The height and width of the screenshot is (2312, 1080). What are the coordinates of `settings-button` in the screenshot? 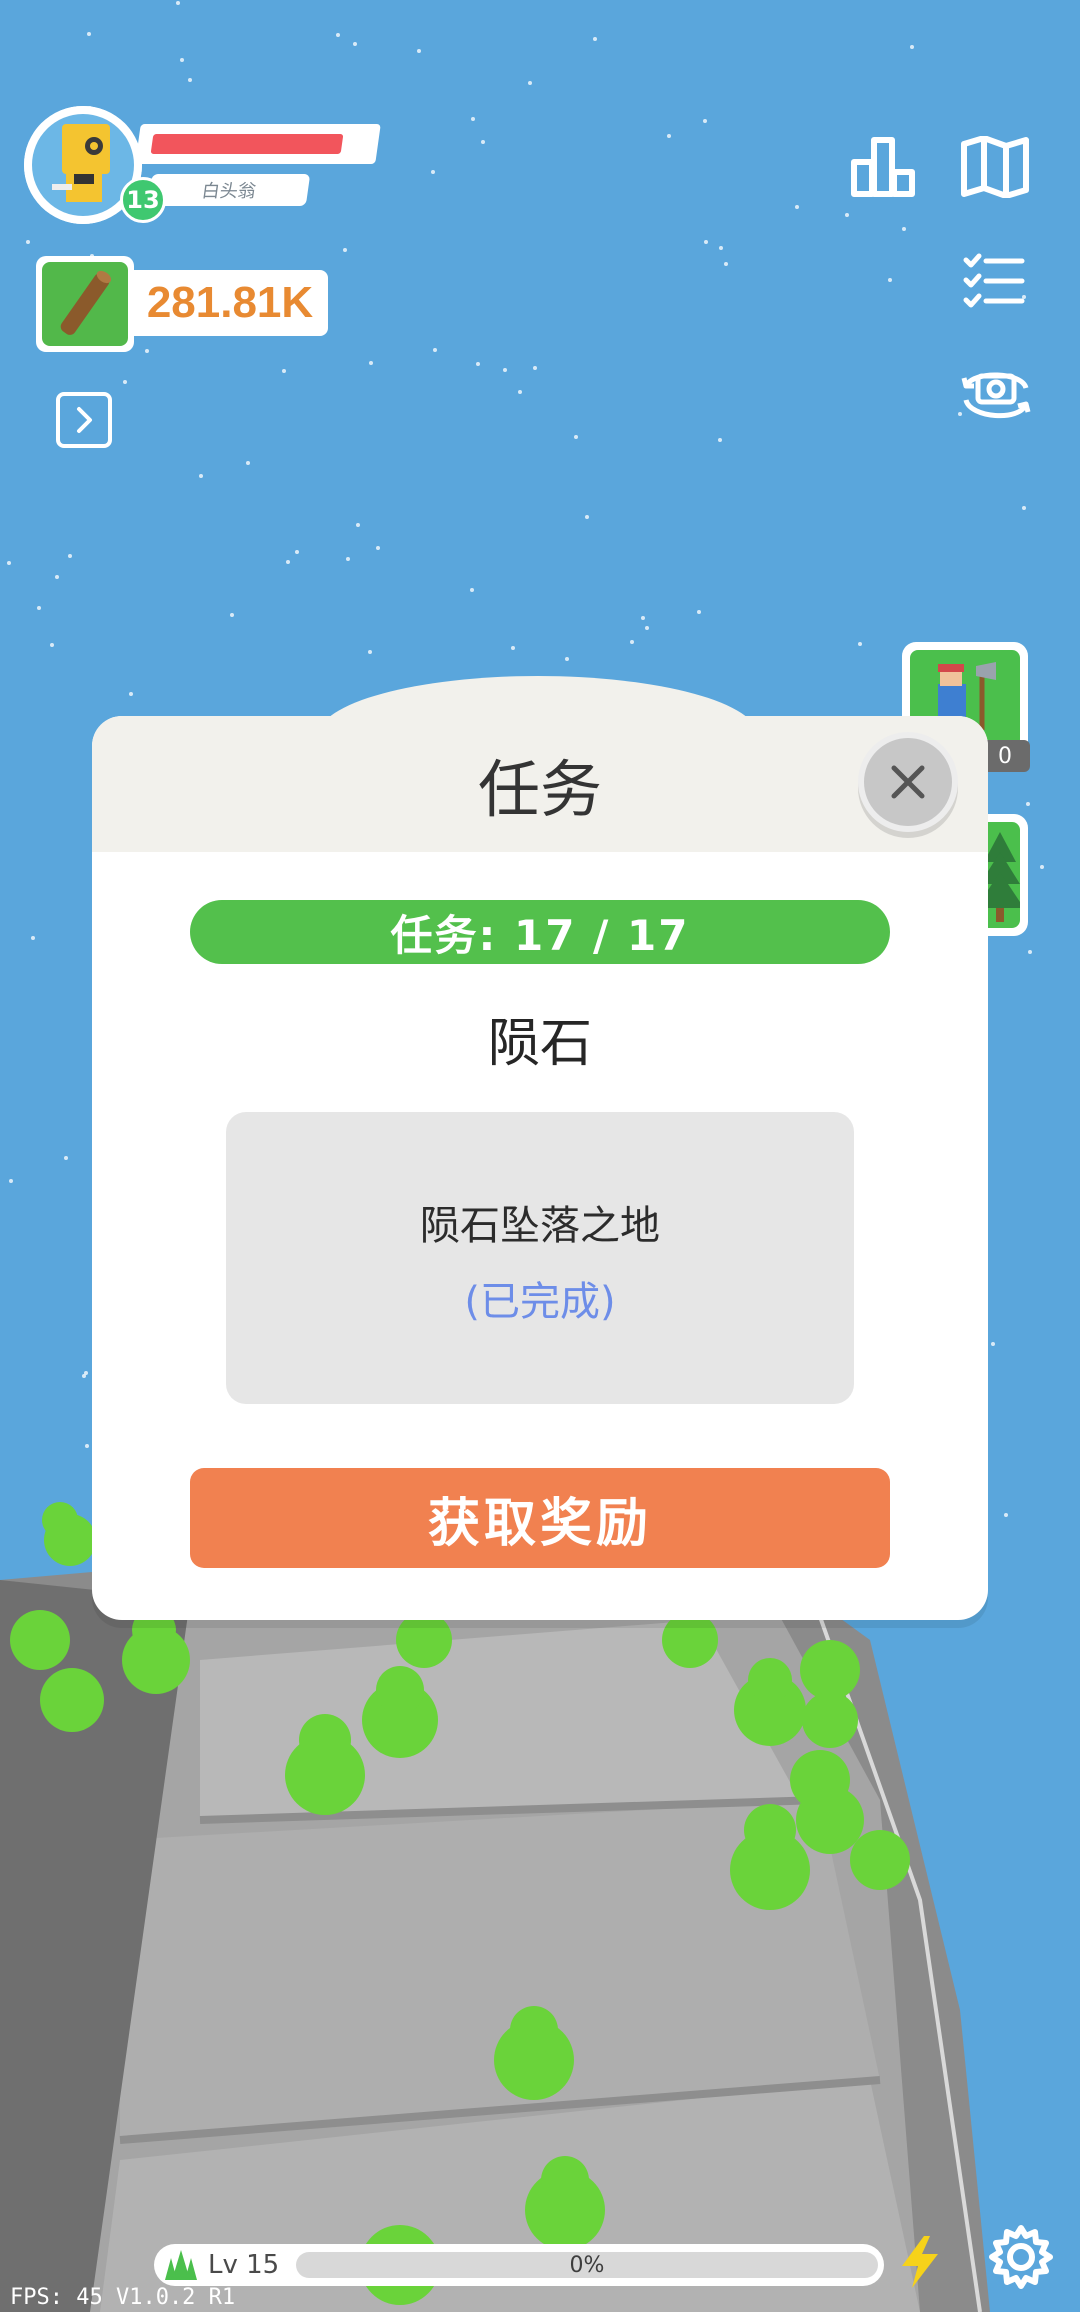 It's located at (1021, 2257).